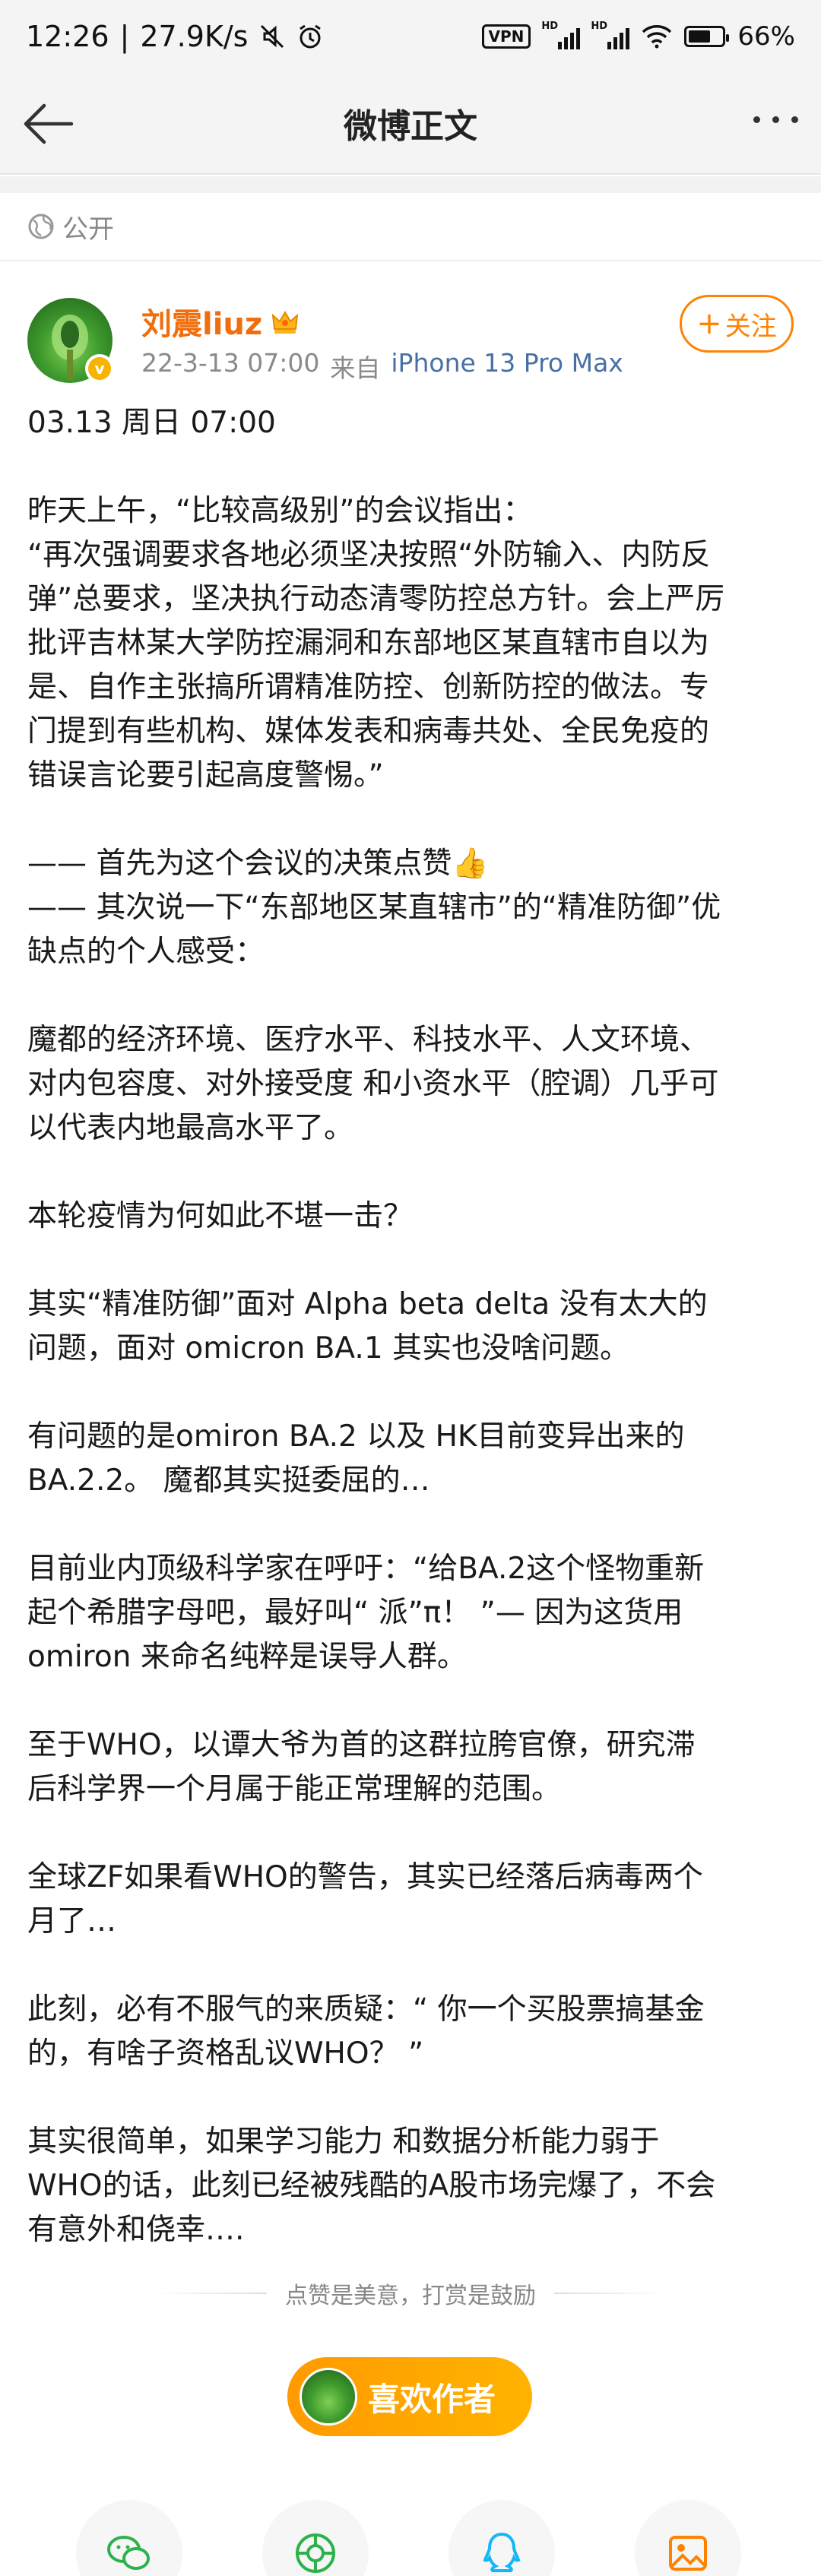 The height and width of the screenshot is (2576, 821). Describe the element at coordinates (410, 2538) in the screenshot. I see `share-row` at that location.